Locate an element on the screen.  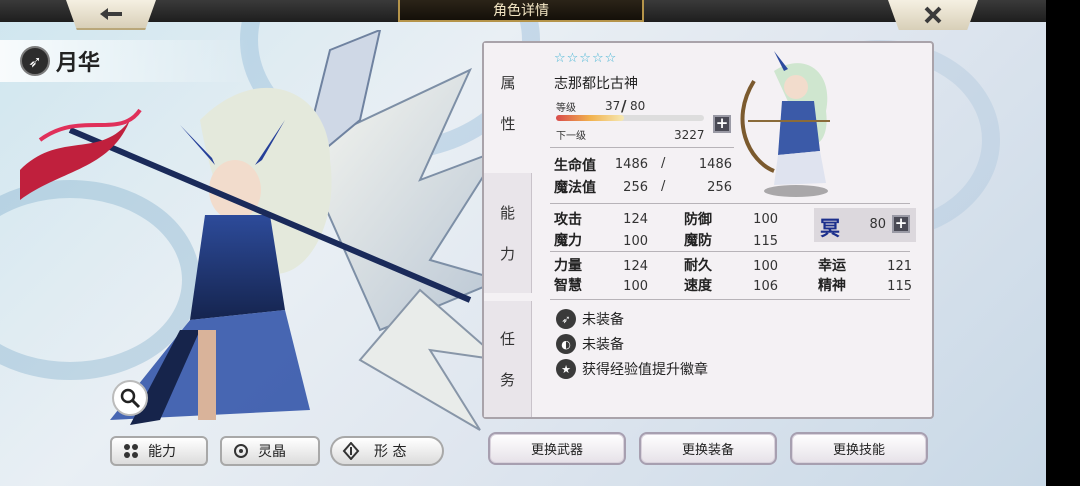
next-level-exp: 3227 is located at coordinates (689, 135).